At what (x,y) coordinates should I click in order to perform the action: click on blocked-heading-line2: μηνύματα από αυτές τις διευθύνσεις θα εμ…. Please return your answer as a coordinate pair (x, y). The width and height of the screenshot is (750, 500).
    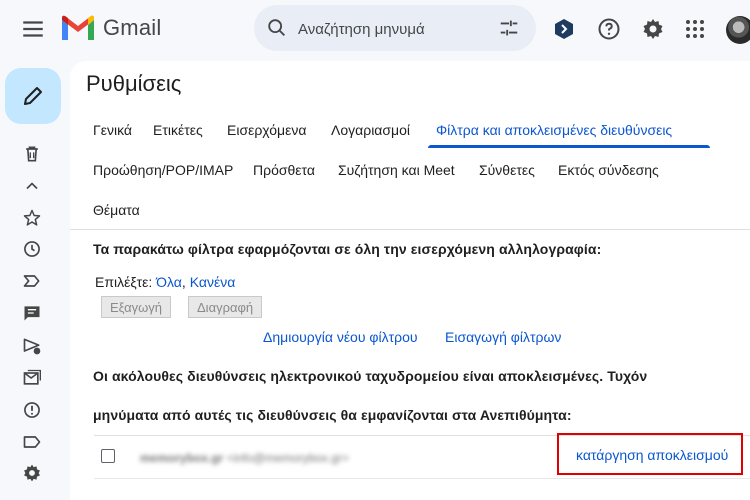
    Looking at the image, I should click on (332, 415).